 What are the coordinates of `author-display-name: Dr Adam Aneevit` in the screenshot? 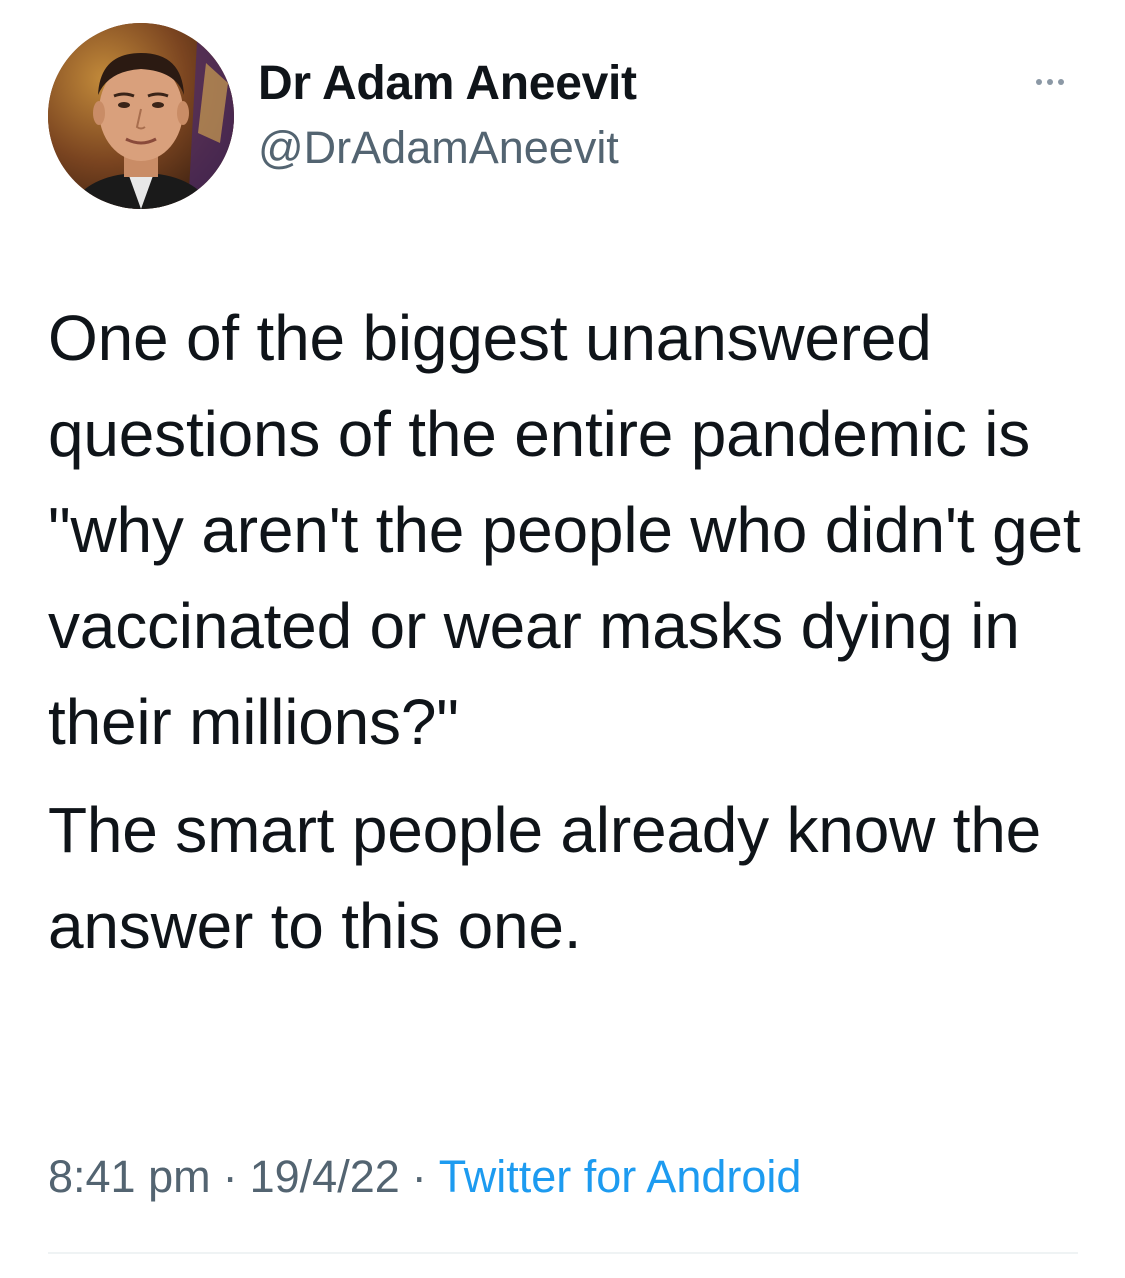 It's located at (447, 84).